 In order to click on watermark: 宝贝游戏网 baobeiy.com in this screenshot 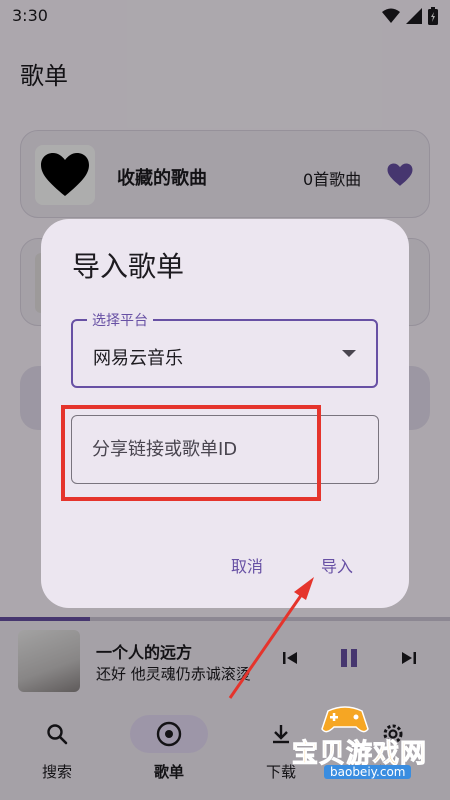, I will do `click(369, 743)`.